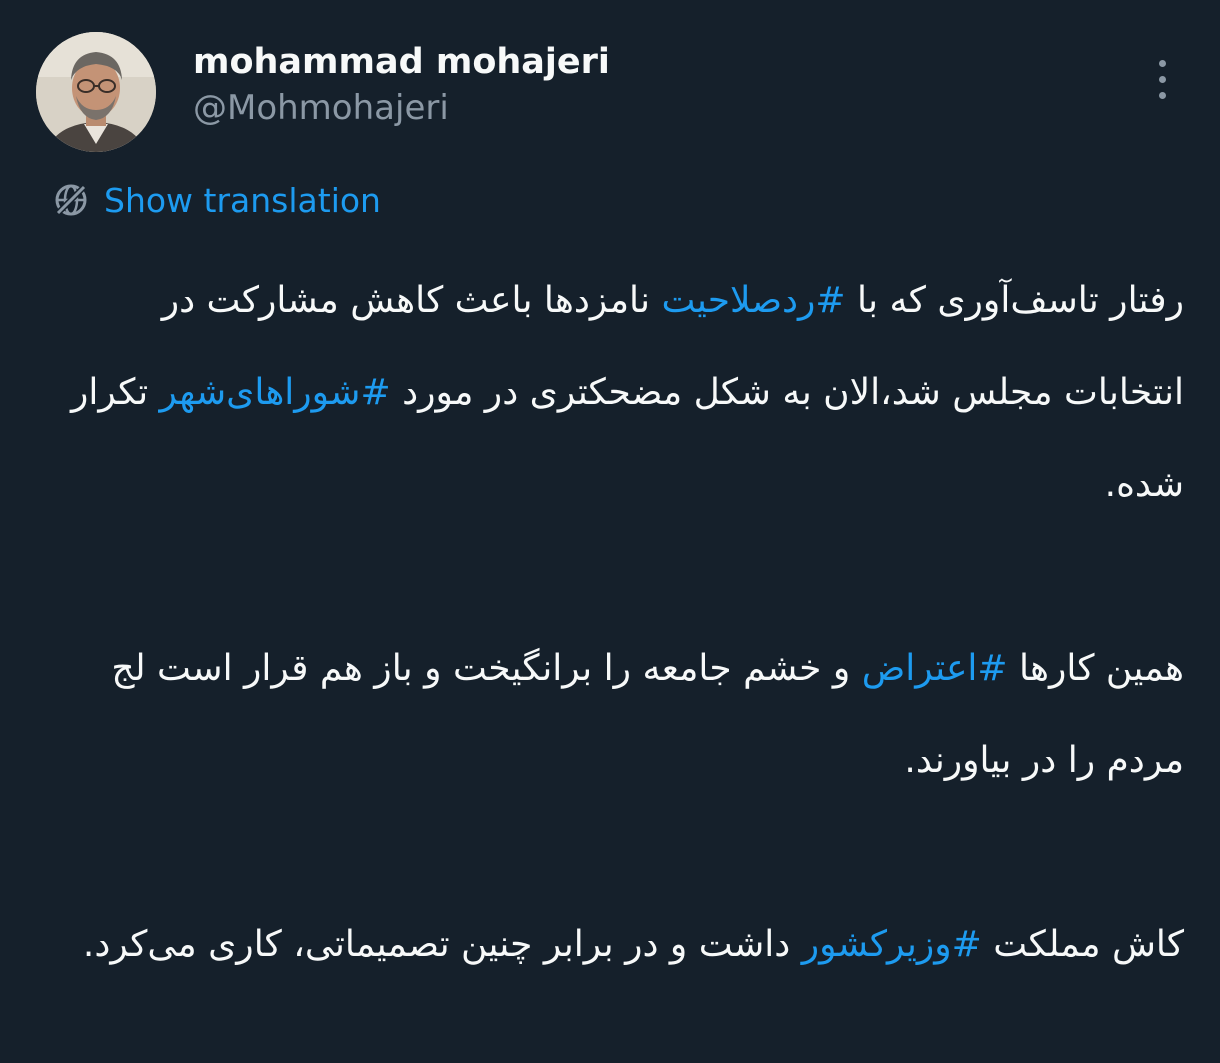 The width and height of the screenshot is (1220, 1063). Describe the element at coordinates (1162, 80) in the screenshot. I see `more-vertical-icon` at that location.